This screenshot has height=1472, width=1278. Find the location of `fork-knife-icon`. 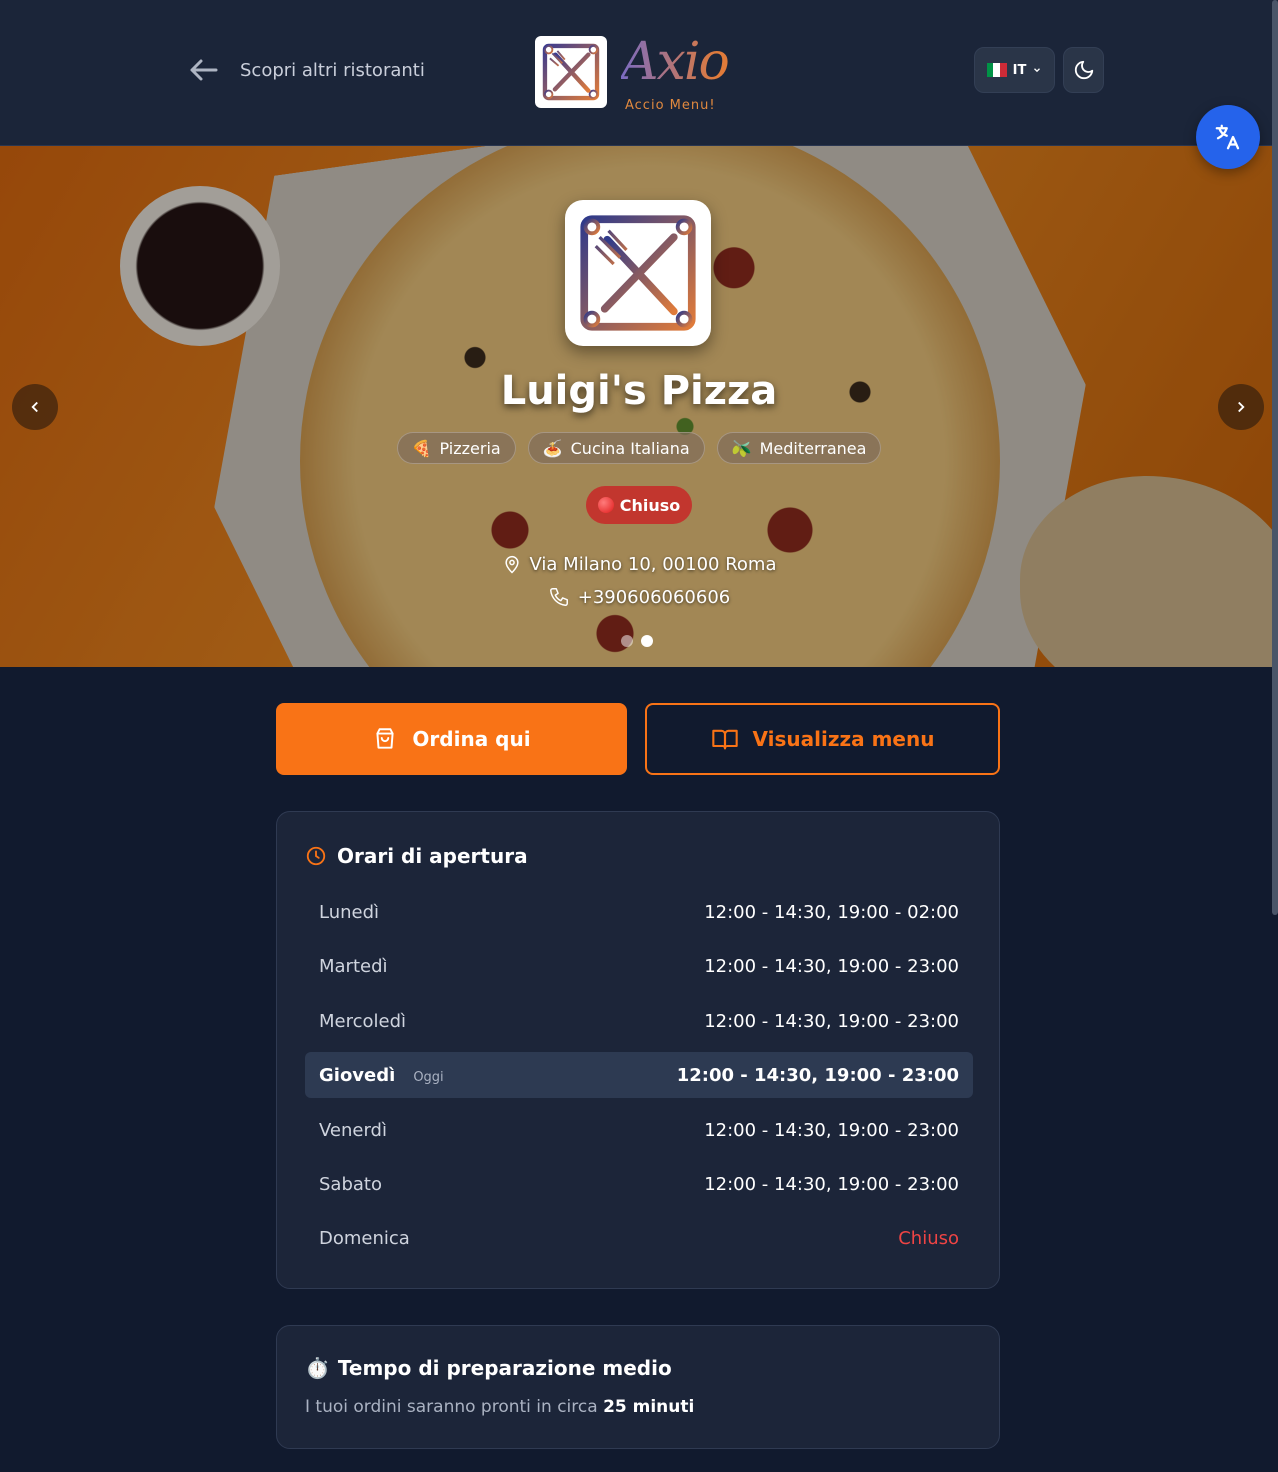

fork-knife-icon is located at coordinates (638, 273).